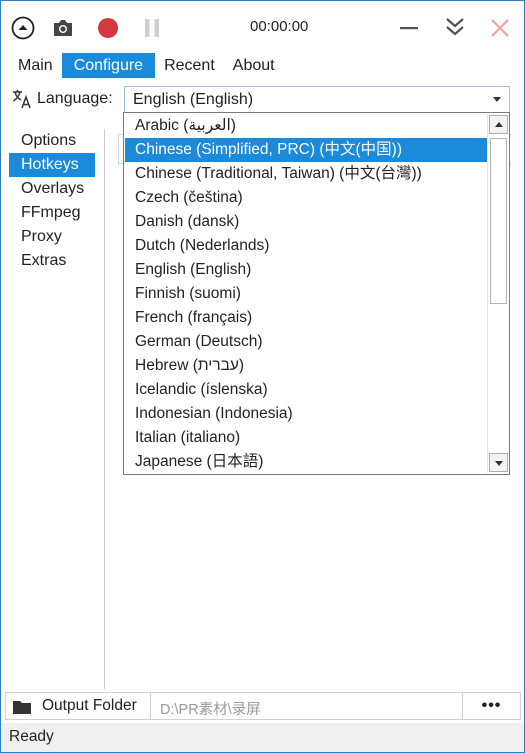  I want to click on recording-timer: 00:00:00, so click(279, 26).